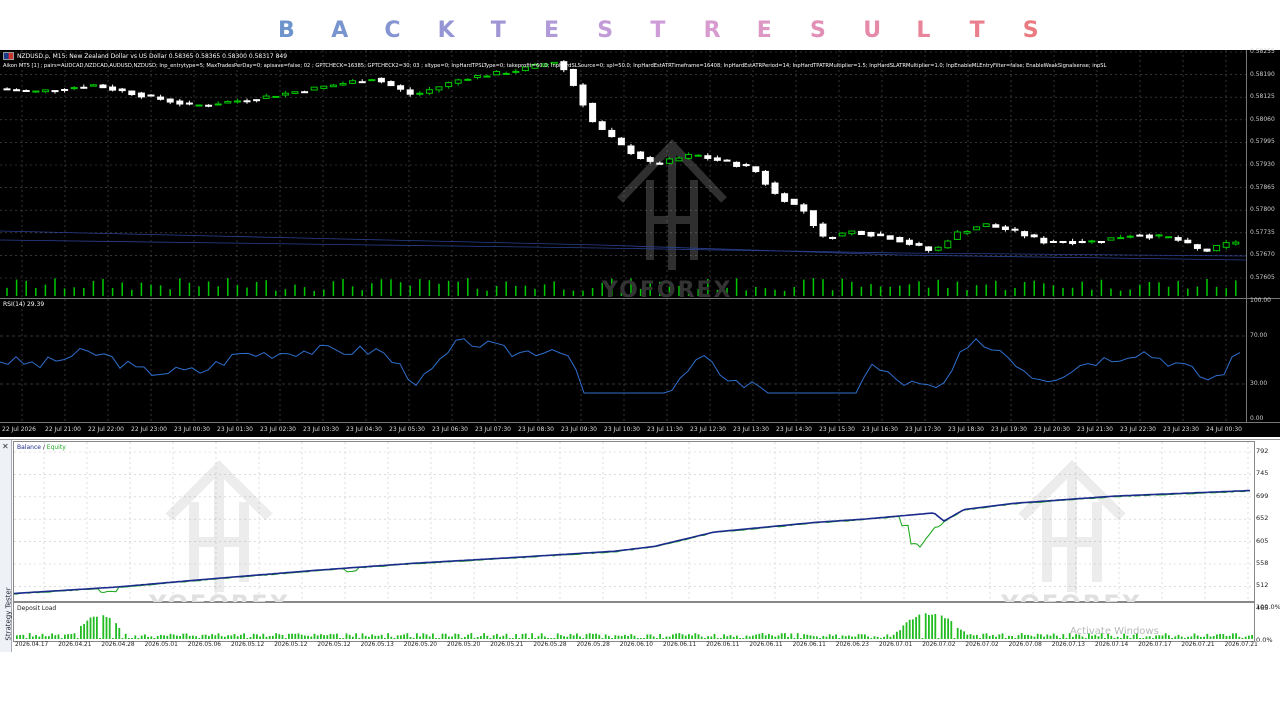  Describe the element at coordinates (1025, 645) in the screenshot. I see `date-tick-label: 2026.07.08` at that location.